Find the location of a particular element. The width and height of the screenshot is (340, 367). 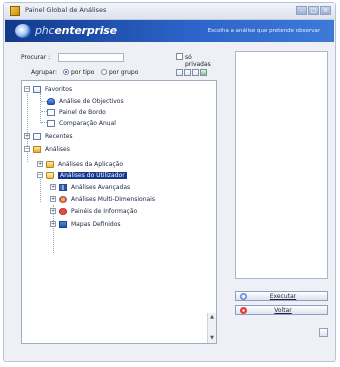

tree-node-favorite-item: Comparação Anual is located at coordinates (81, 123).